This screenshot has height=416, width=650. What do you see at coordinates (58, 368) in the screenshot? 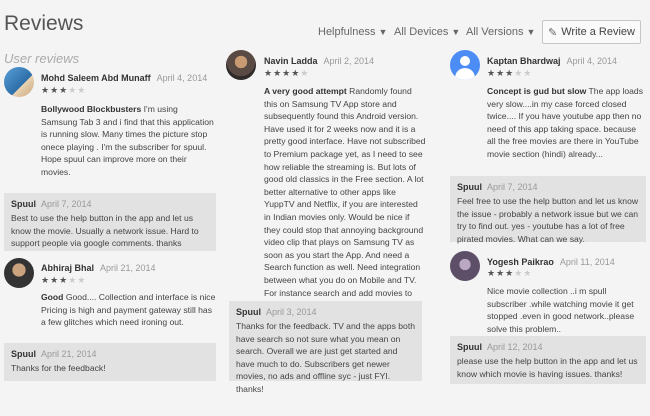
I see `reply-text: Thanks for the feedback!` at bounding box center [58, 368].